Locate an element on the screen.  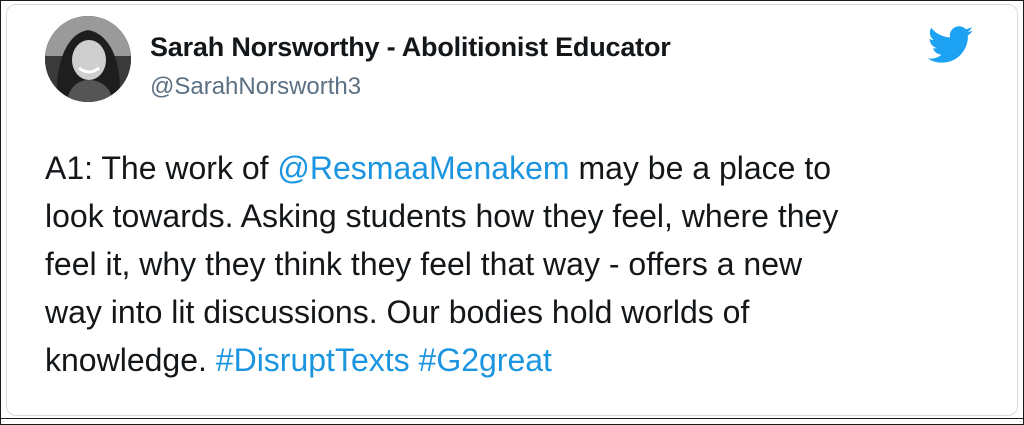
tweet-text-segment: A1: The work of is located at coordinates (161, 168).